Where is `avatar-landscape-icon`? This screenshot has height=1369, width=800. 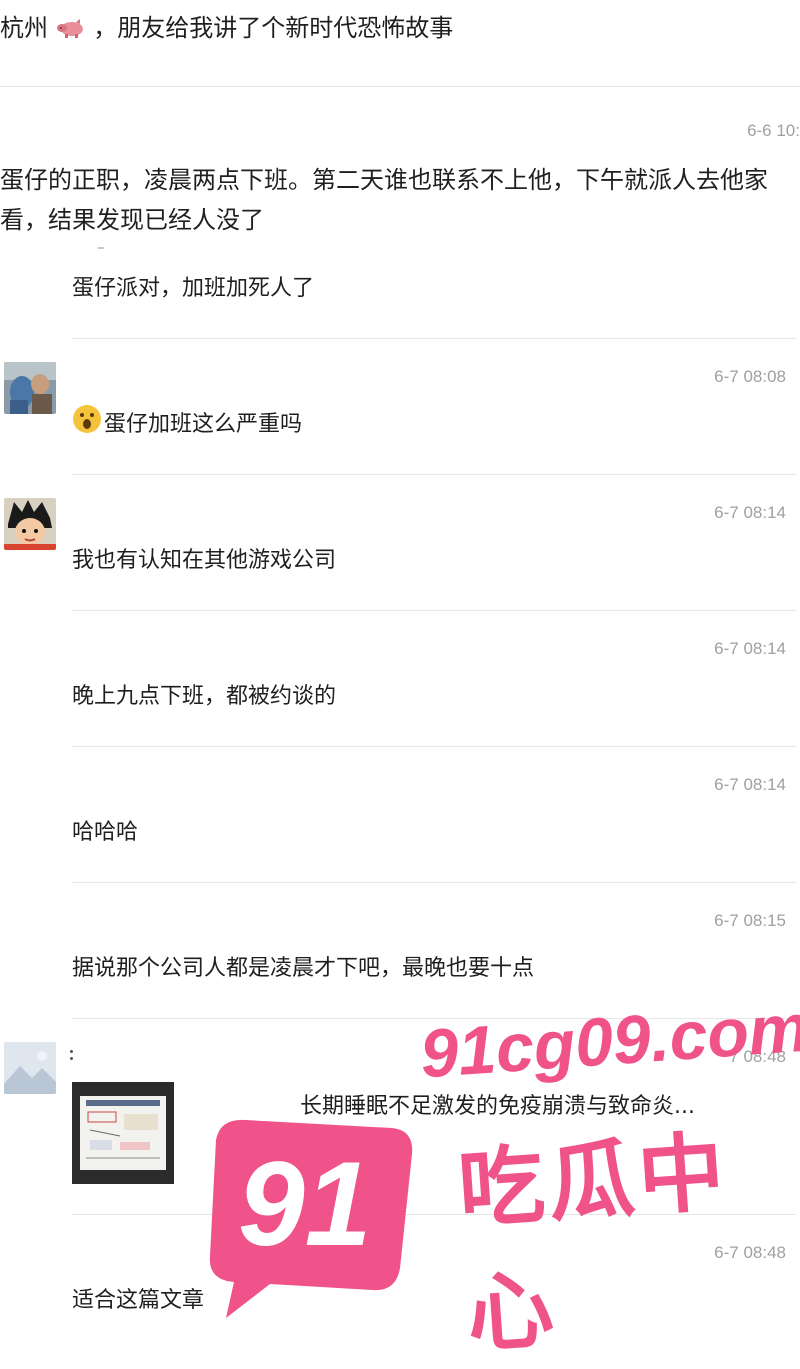
avatar-landscape-icon is located at coordinates (30, 1068).